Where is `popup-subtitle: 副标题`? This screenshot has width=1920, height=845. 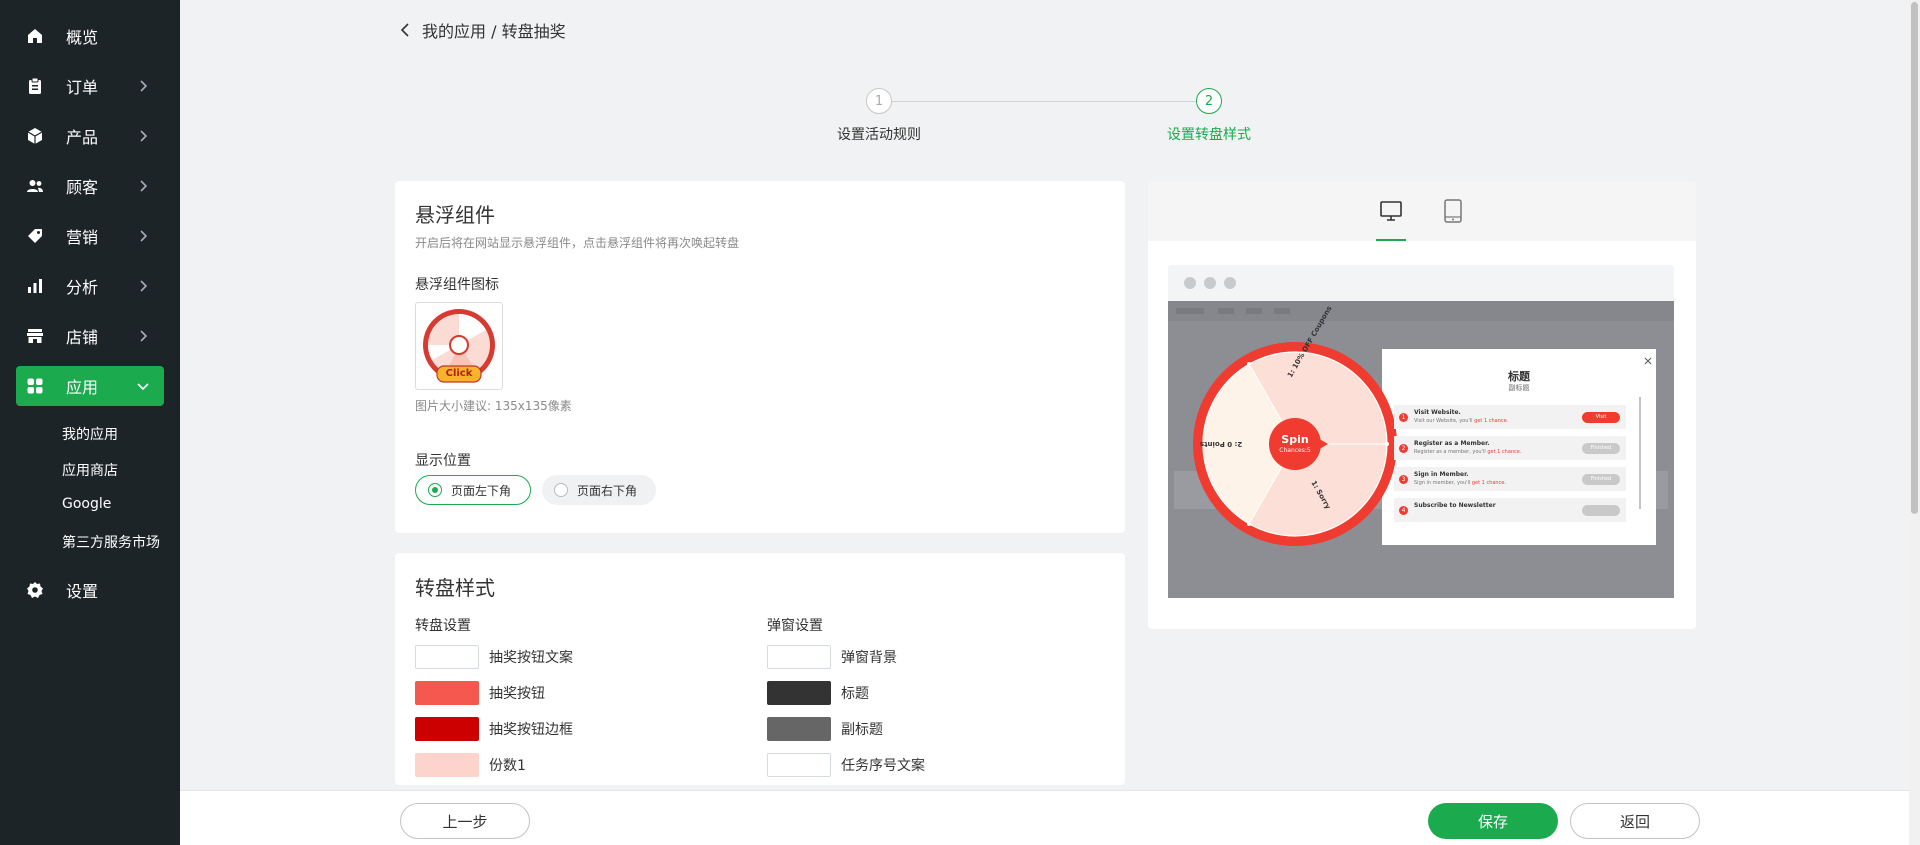 popup-subtitle: 副标题 is located at coordinates (1519, 388).